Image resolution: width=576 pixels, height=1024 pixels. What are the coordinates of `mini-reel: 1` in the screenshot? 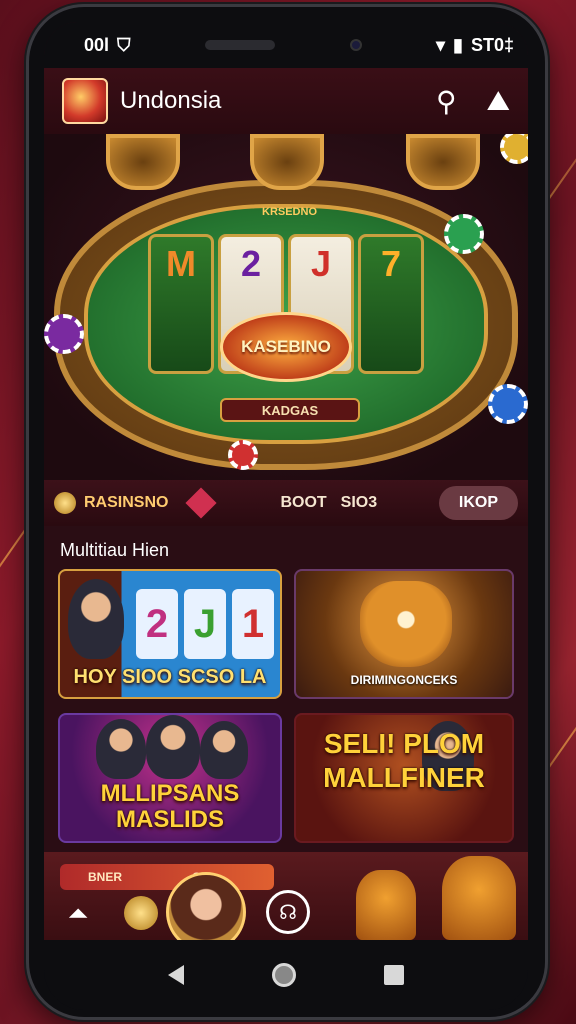 It's located at (253, 624).